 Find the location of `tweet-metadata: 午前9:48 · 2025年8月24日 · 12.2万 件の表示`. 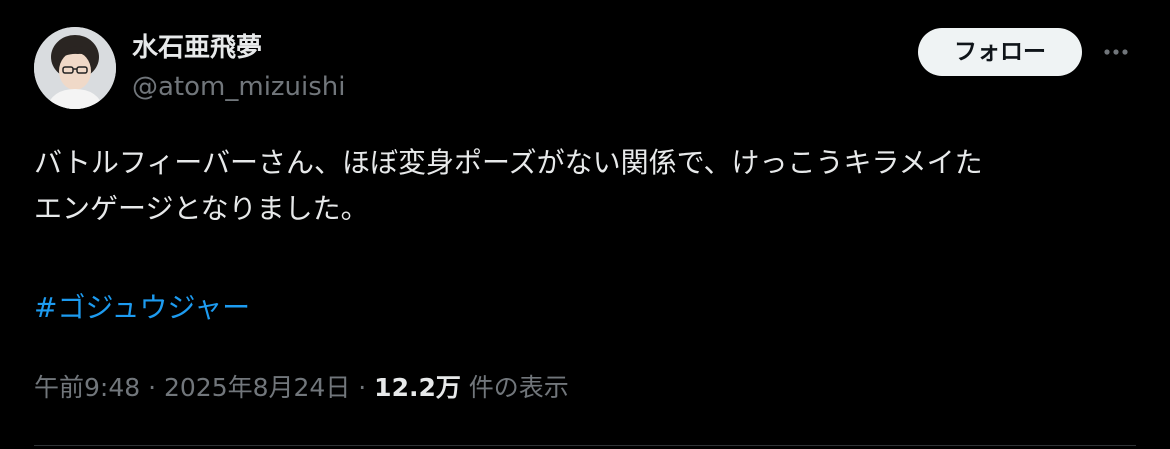

tweet-metadata: 午前9:48 · 2025年8月24日 · 12.2万 件の表示 is located at coordinates (301, 388).